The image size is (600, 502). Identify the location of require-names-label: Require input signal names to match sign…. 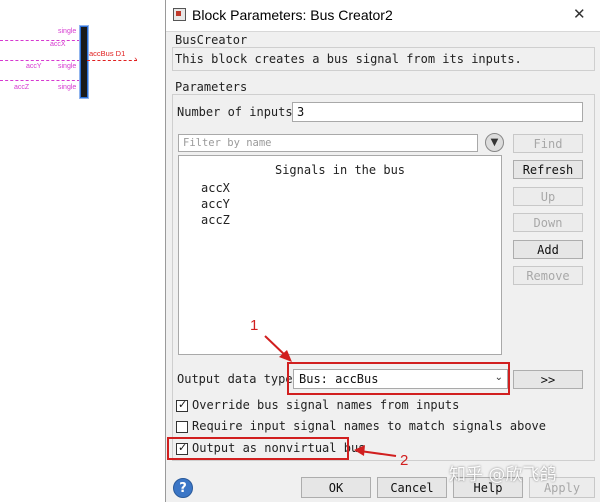
(369, 426).